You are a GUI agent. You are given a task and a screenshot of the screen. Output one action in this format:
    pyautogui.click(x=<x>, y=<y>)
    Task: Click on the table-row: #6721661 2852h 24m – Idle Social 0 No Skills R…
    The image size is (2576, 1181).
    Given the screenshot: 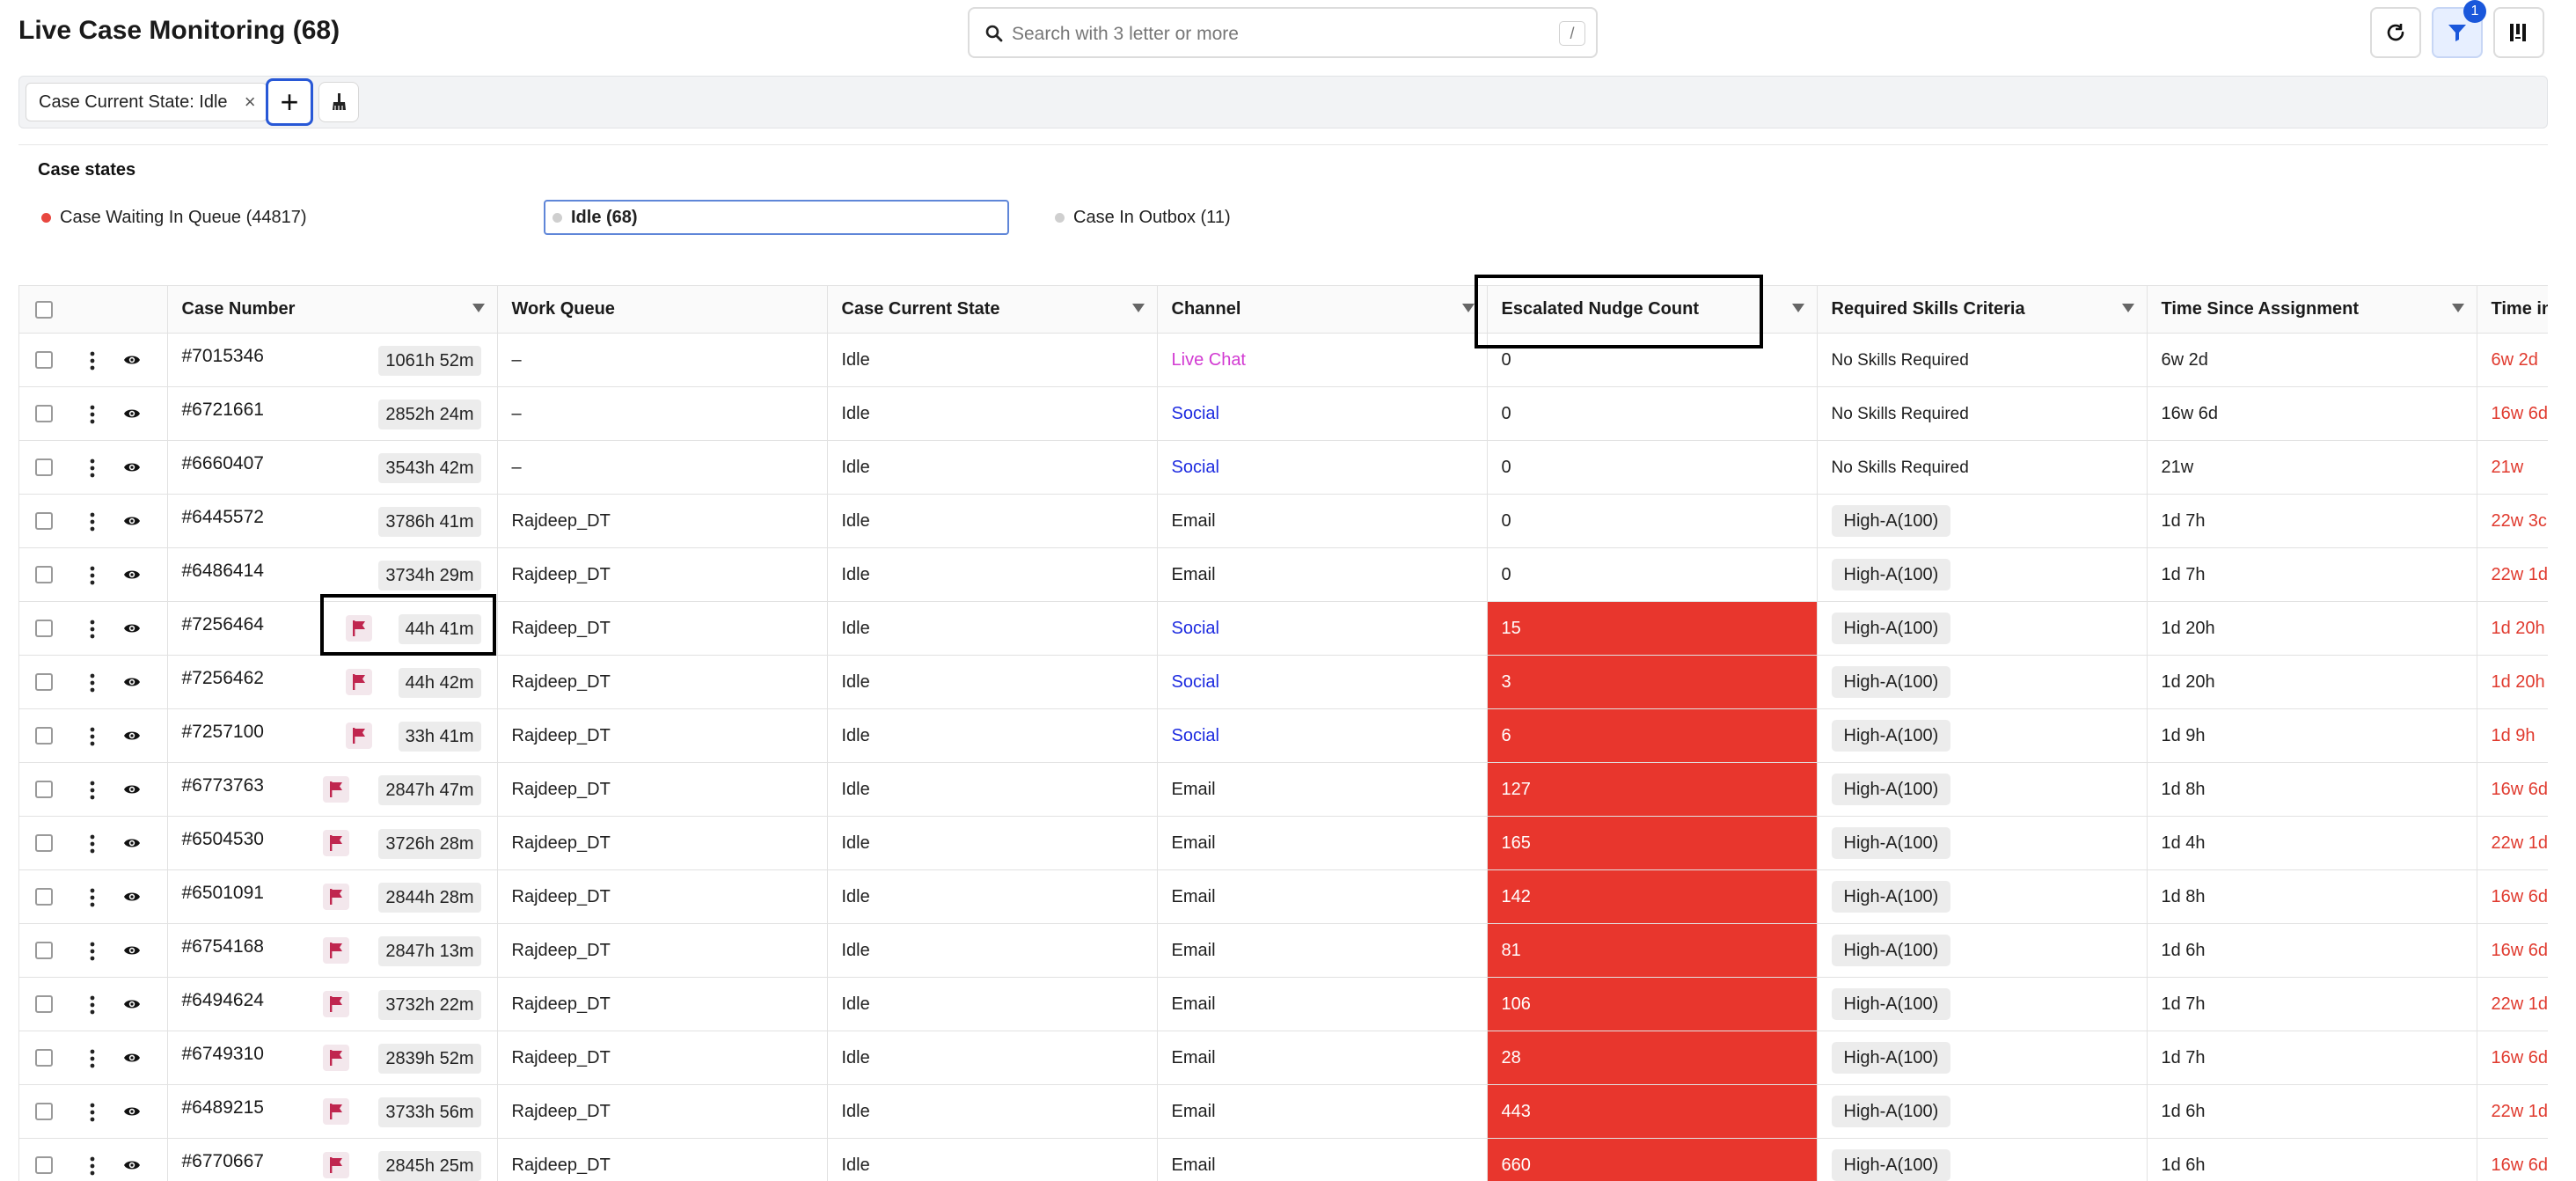 What is the action you would take?
    pyautogui.click(x=1283, y=414)
    